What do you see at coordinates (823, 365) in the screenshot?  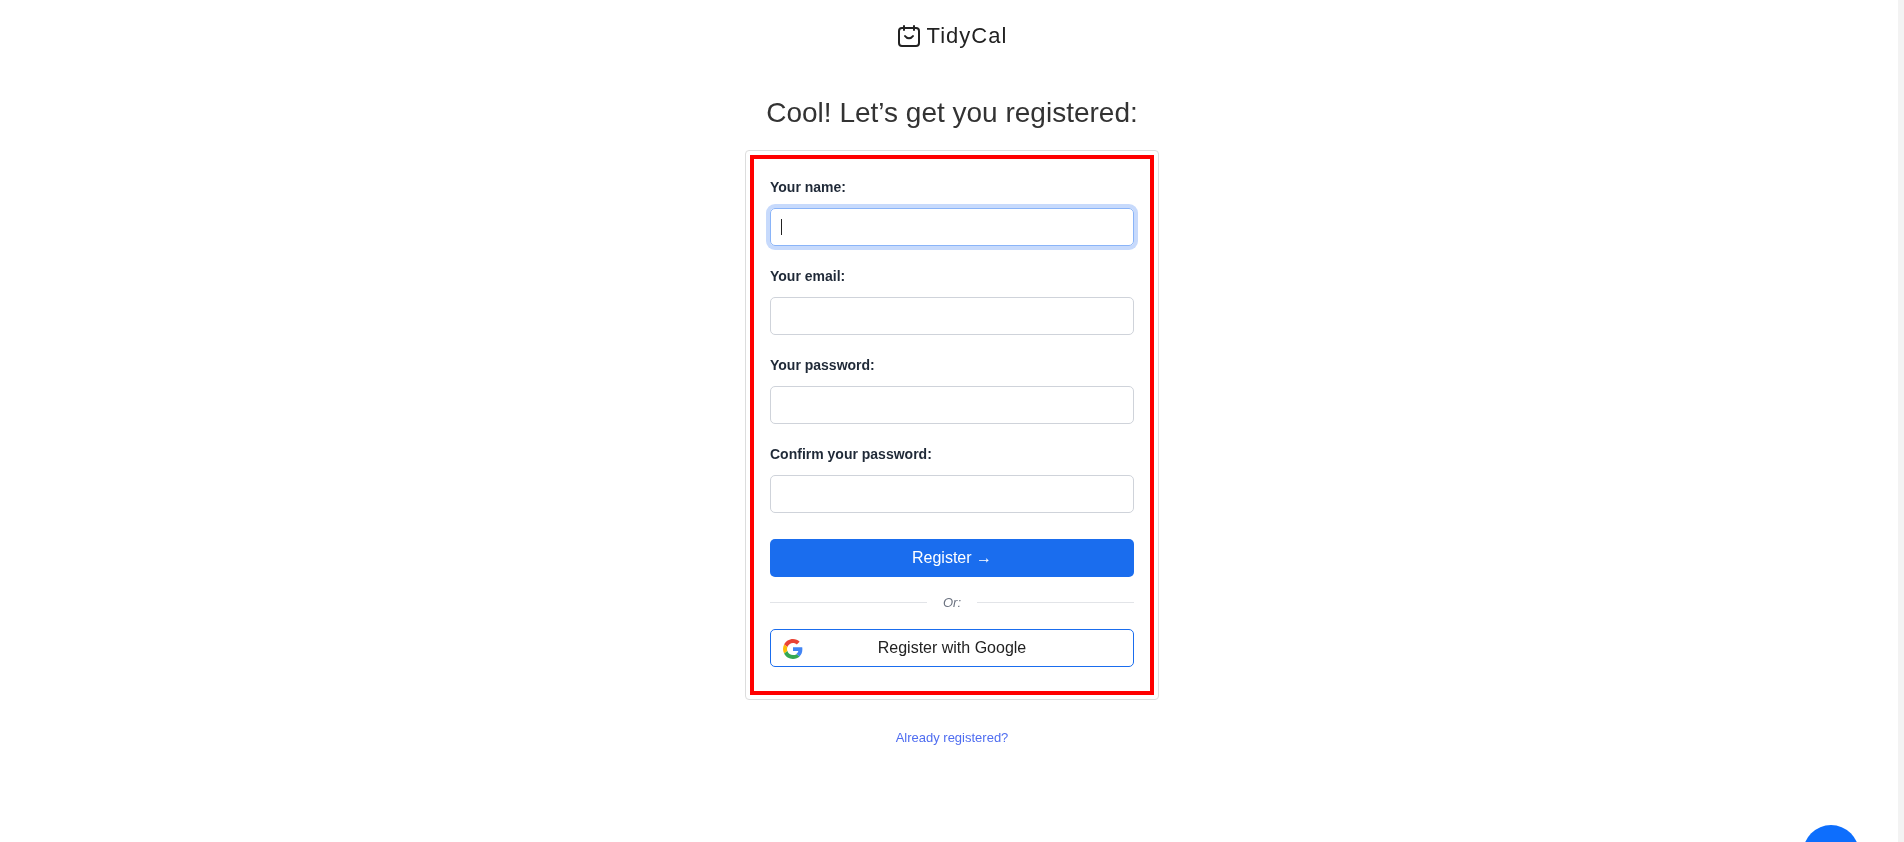 I see `field-label: Your password:` at bounding box center [823, 365].